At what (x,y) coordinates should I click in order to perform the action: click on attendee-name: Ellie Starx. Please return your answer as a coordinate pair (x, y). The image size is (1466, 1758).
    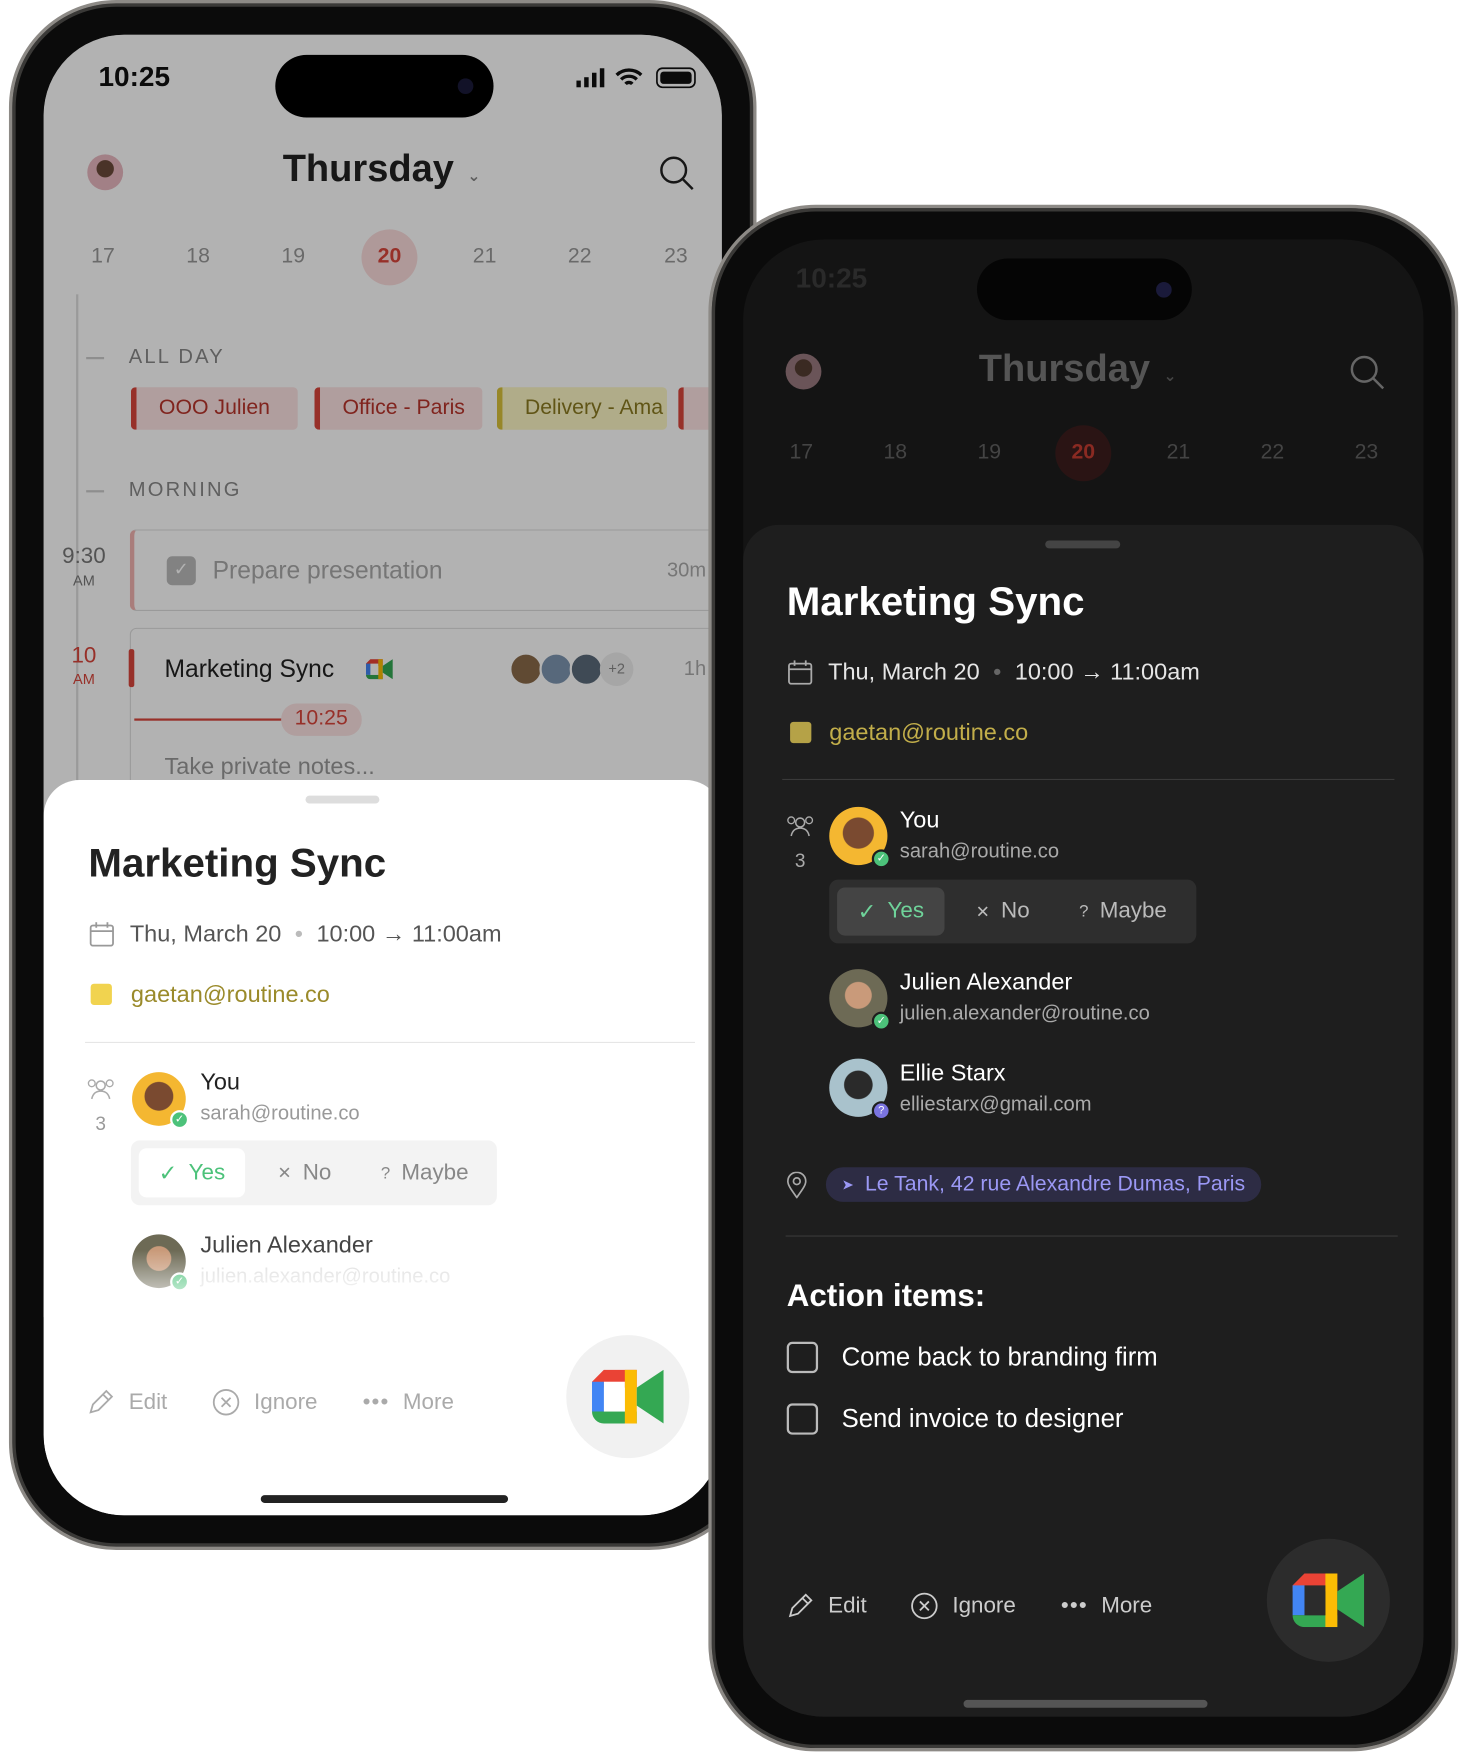
    Looking at the image, I should click on (952, 1073).